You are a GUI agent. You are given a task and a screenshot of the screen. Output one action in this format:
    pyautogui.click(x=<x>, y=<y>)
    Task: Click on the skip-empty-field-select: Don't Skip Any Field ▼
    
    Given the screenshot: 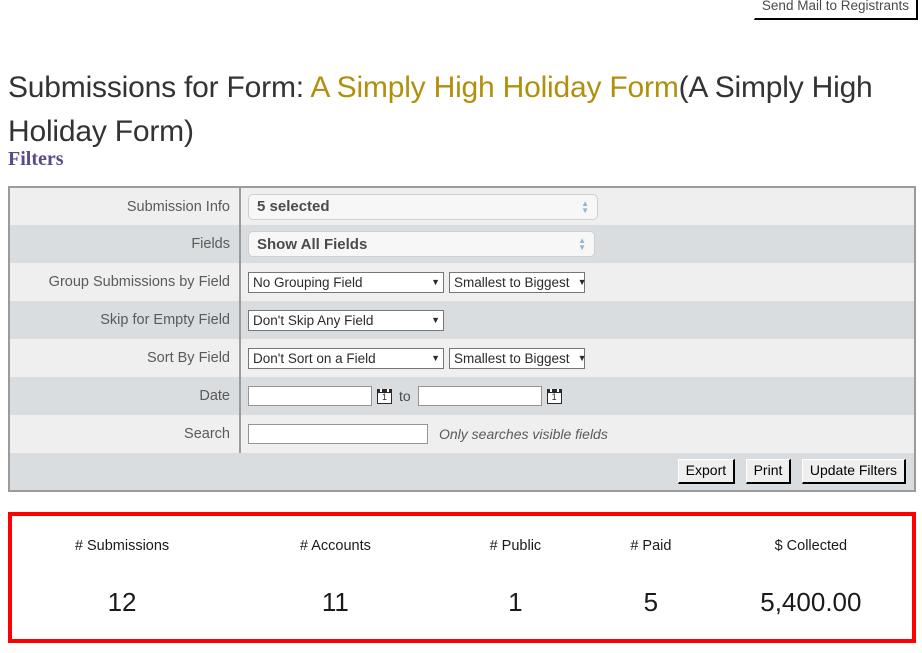 What is the action you would take?
    pyautogui.click(x=346, y=320)
    